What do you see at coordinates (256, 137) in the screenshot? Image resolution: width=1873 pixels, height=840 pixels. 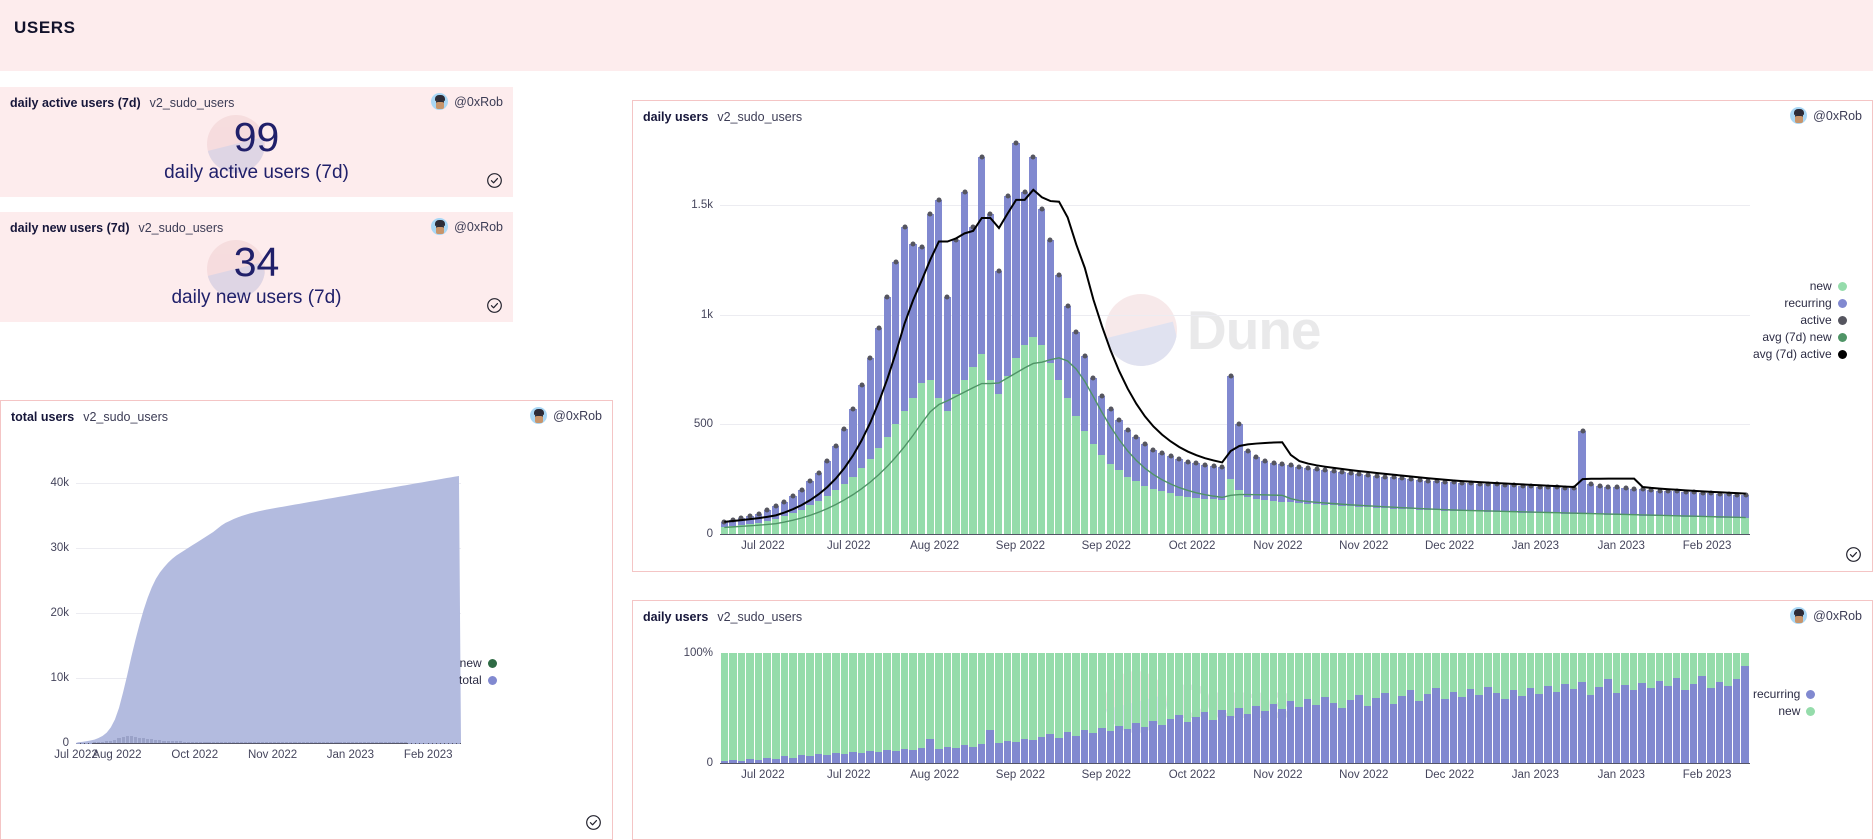 I see `counter-value: 99` at bounding box center [256, 137].